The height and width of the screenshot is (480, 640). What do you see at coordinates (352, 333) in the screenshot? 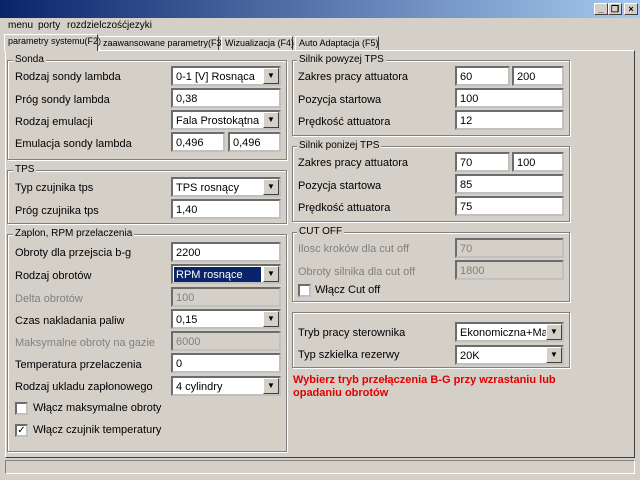
I see `tryb-pracy-label: Tryb pracy sterownika` at bounding box center [352, 333].